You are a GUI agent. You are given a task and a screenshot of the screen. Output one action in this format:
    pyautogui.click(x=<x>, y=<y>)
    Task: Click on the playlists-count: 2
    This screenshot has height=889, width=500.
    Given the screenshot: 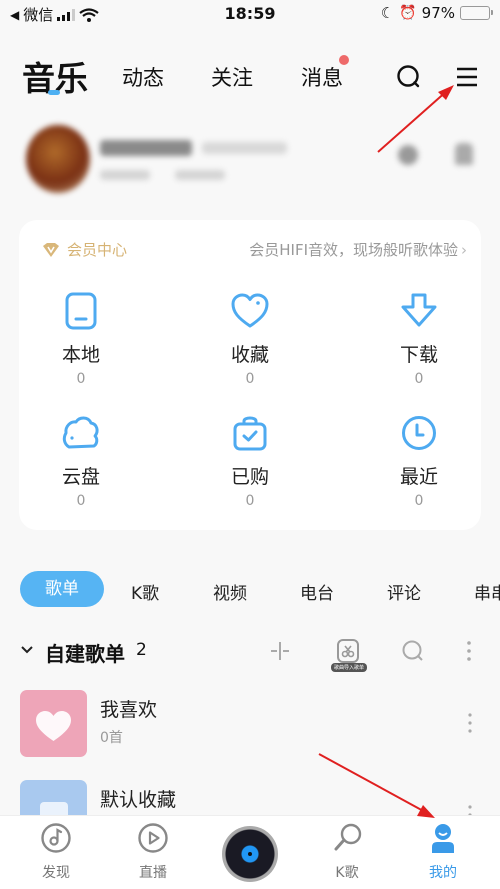 What is the action you would take?
    pyautogui.click(x=141, y=650)
    